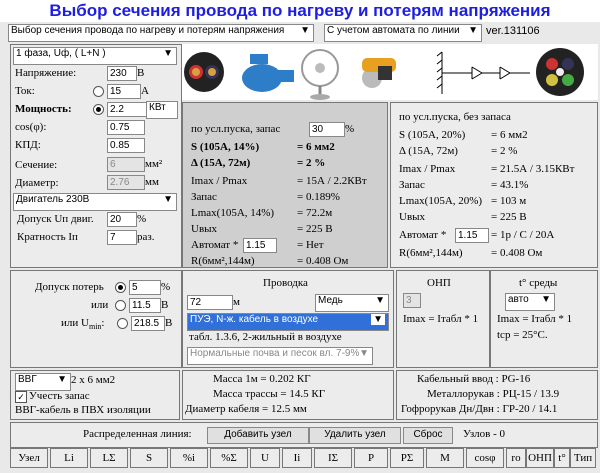  Describe the element at coordinates (204, 197) in the screenshot. I see `mid-reserve-label: Запас` at that location.